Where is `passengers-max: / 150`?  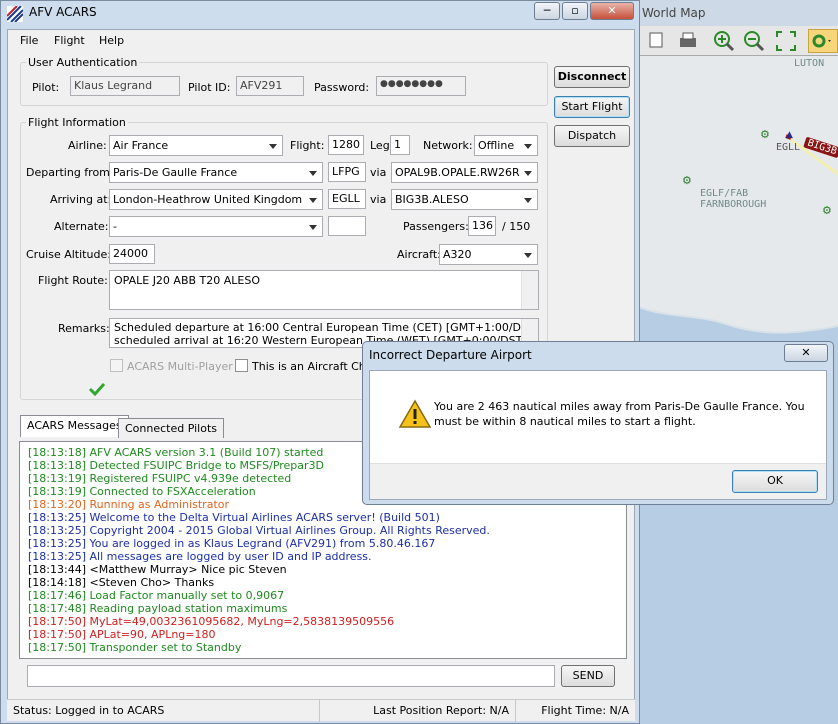 passengers-max: / 150 is located at coordinates (516, 226).